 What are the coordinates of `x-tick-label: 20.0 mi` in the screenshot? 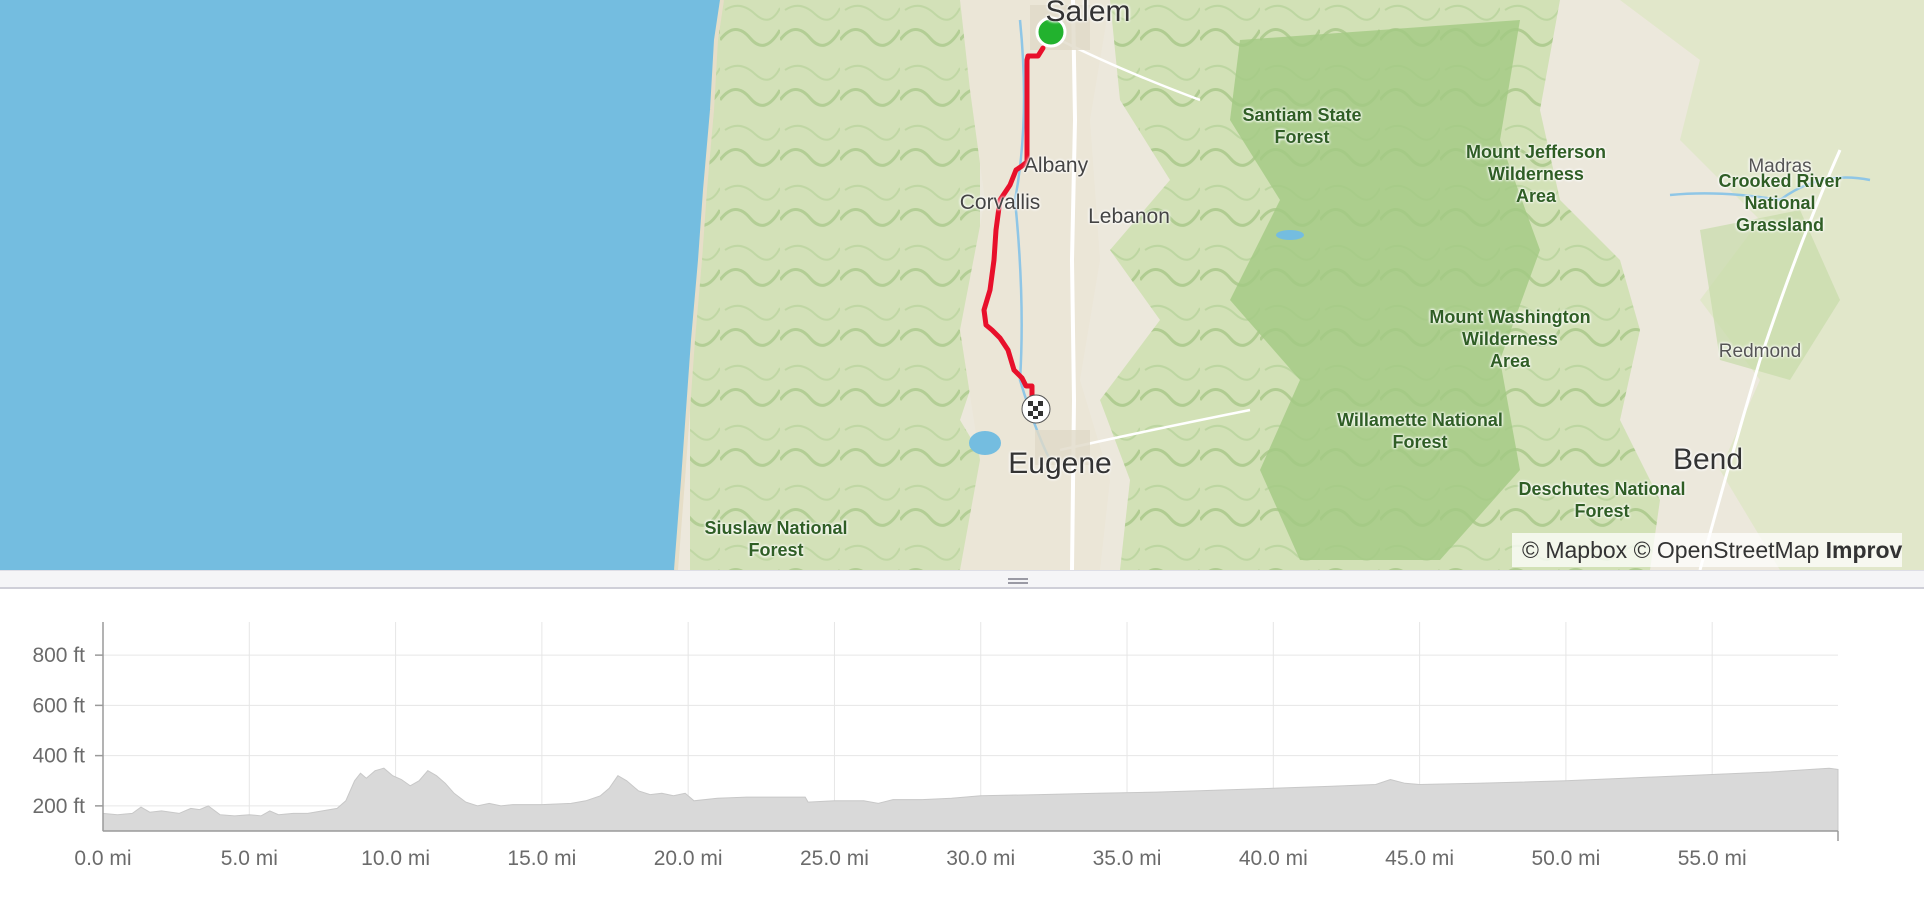 It's located at (688, 858).